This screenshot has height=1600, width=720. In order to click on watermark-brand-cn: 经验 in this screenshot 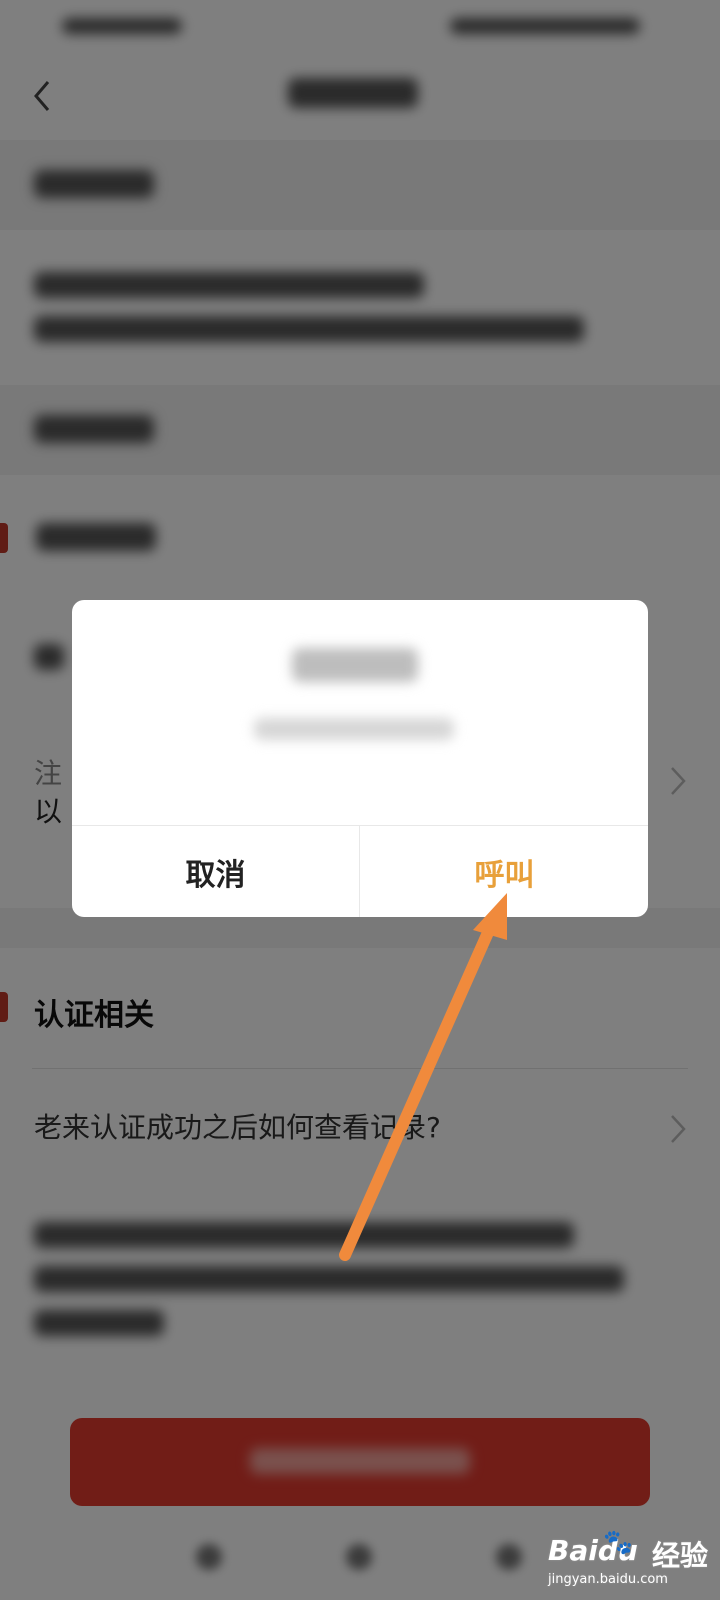, I will do `click(680, 1555)`.